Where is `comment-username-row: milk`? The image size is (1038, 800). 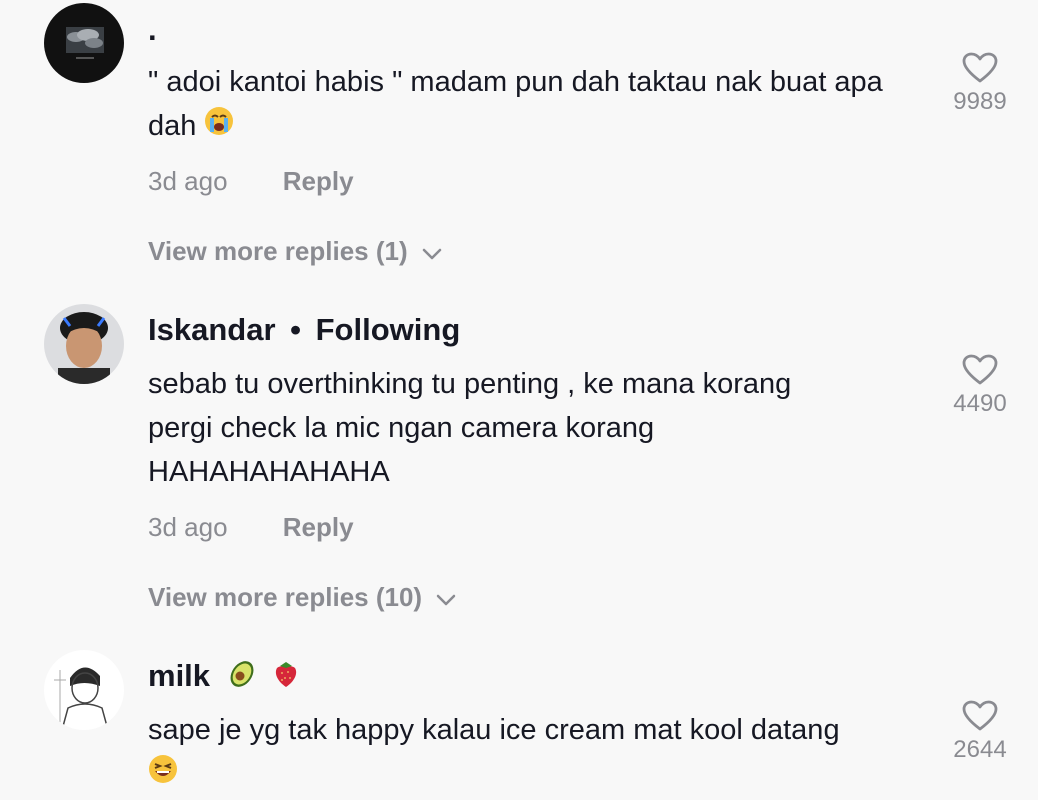
comment-username-row: milk is located at coordinates (224, 677).